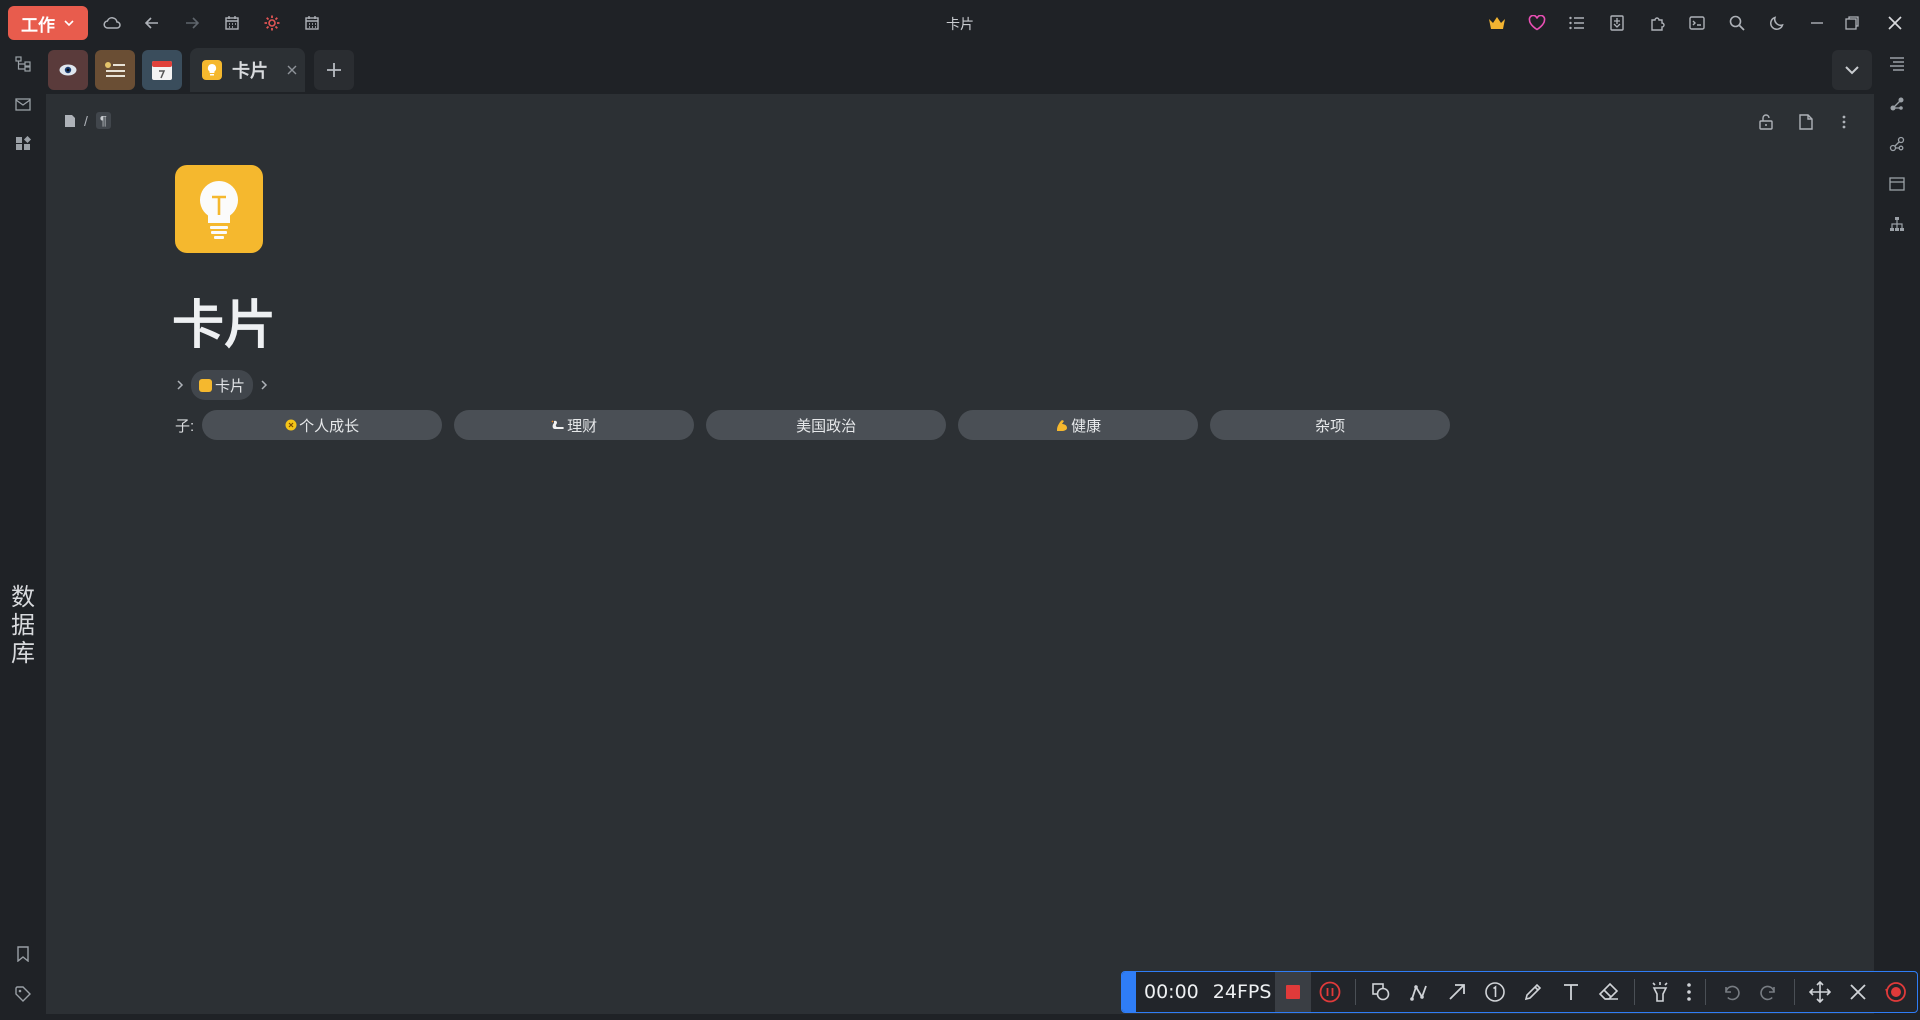  Describe the element at coordinates (1897, 104) in the screenshot. I see `graph-view-icon` at that location.